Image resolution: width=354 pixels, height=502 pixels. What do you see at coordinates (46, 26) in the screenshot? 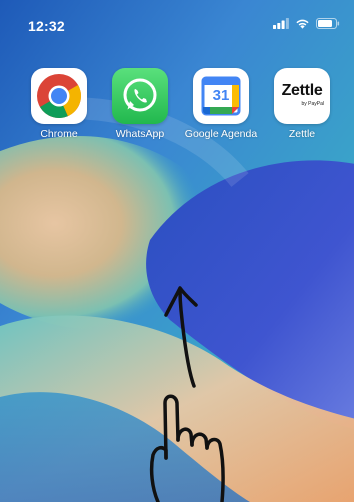
I see `status-time: 12:32` at bounding box center [46, 26].